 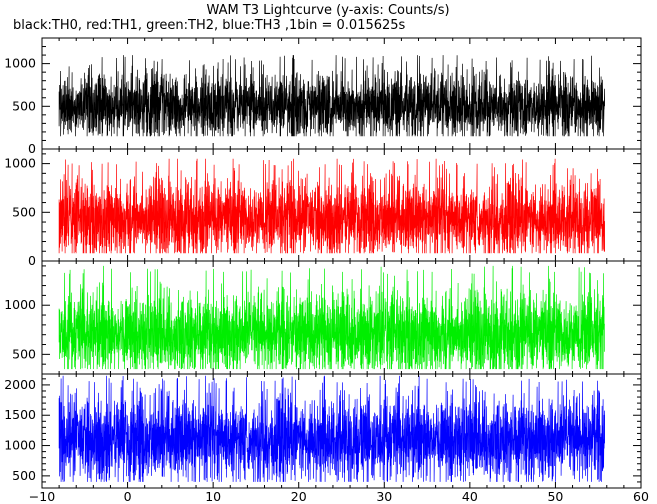 What do you see at coordinates (20, 414) in the screenshot?
I see `y-tick-label: 1500` at bounding box center [20, 414].